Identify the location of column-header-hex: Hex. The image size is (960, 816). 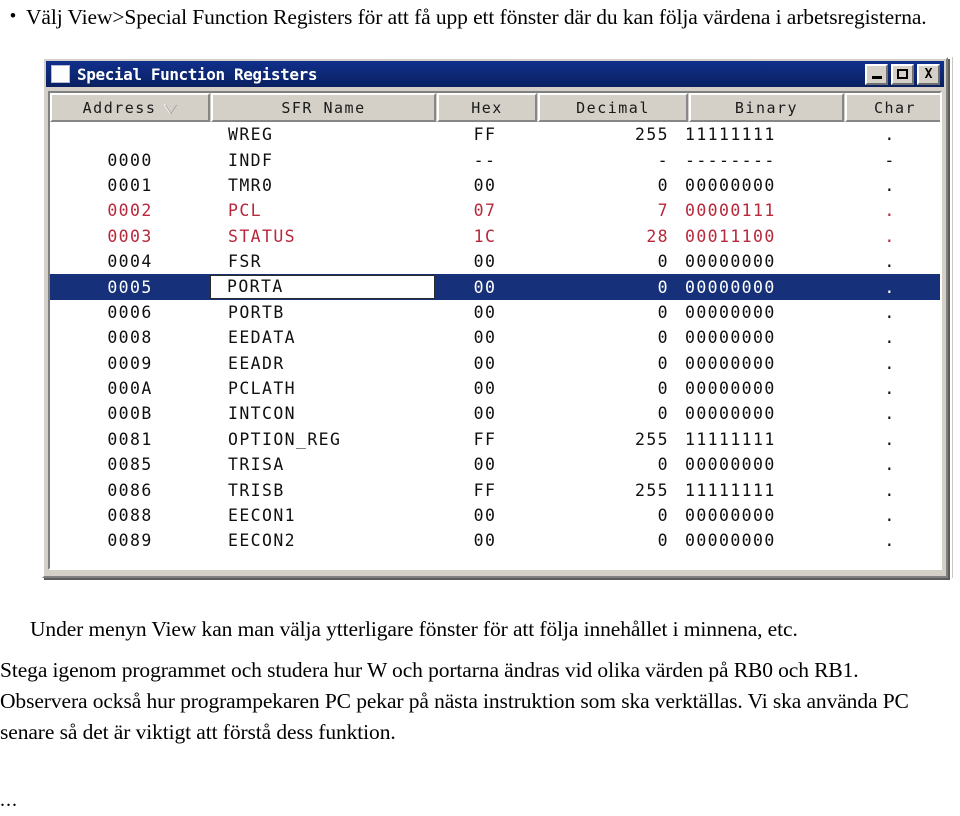
(487, 107).